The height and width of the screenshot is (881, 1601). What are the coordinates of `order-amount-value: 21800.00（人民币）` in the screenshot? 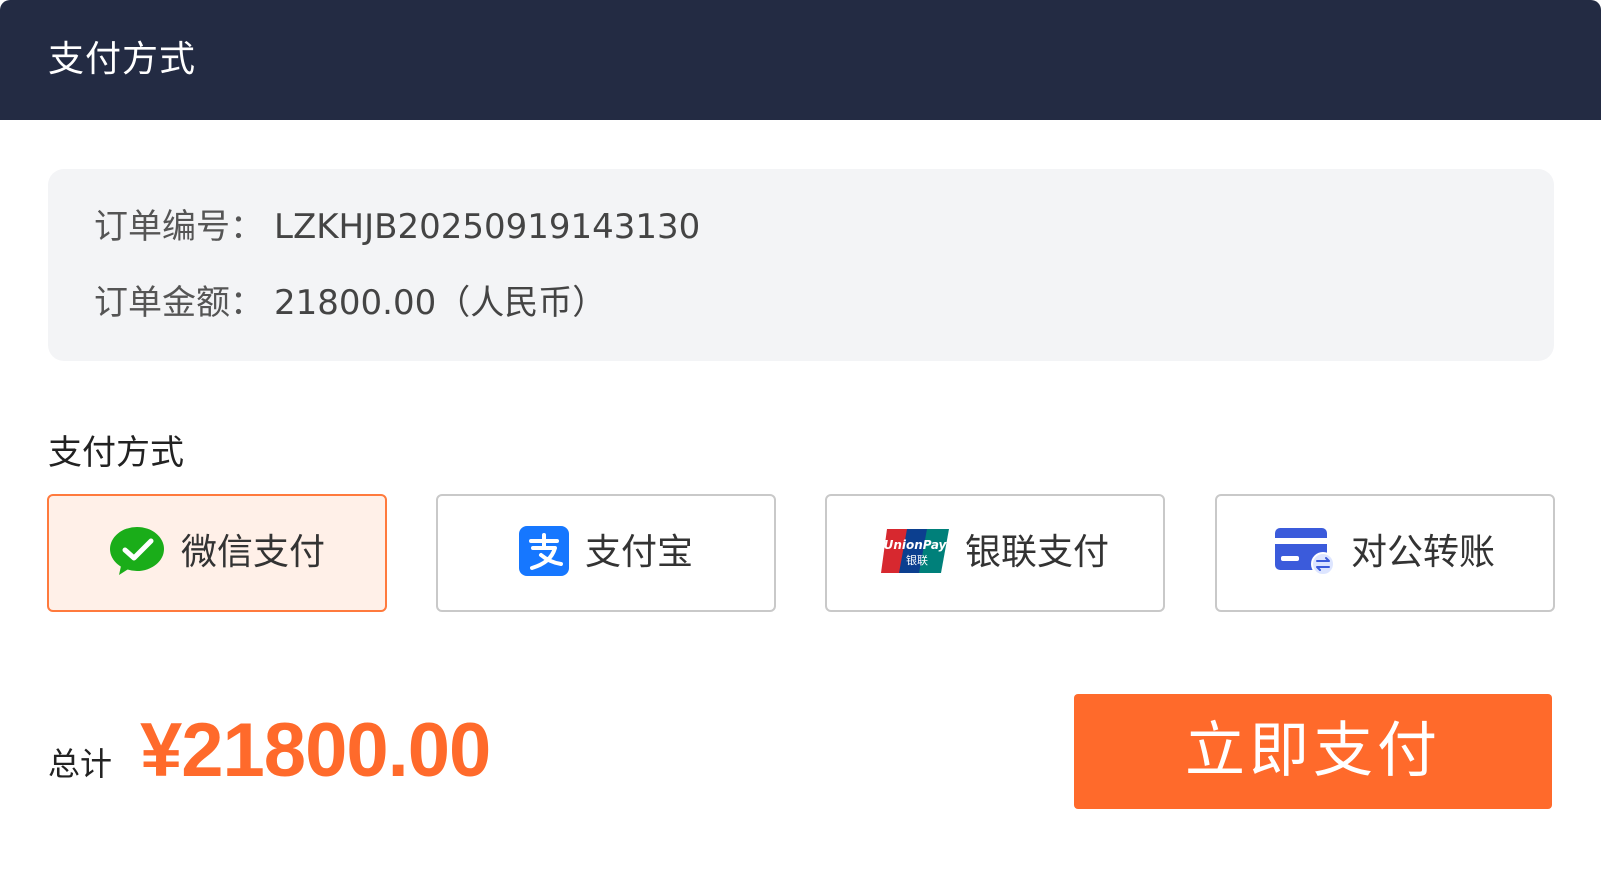 It's located at (440, 303).